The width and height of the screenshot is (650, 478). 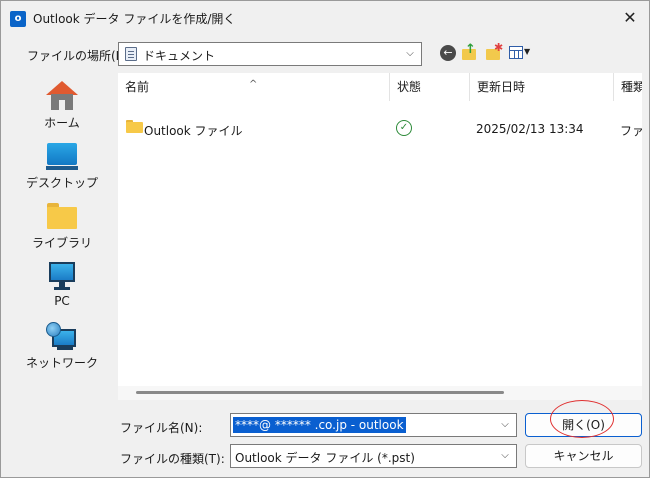 What do you see at coordinates (630, 18) in the screenshot?
I see `close-button: ✕` at bounding box center [630, 18].